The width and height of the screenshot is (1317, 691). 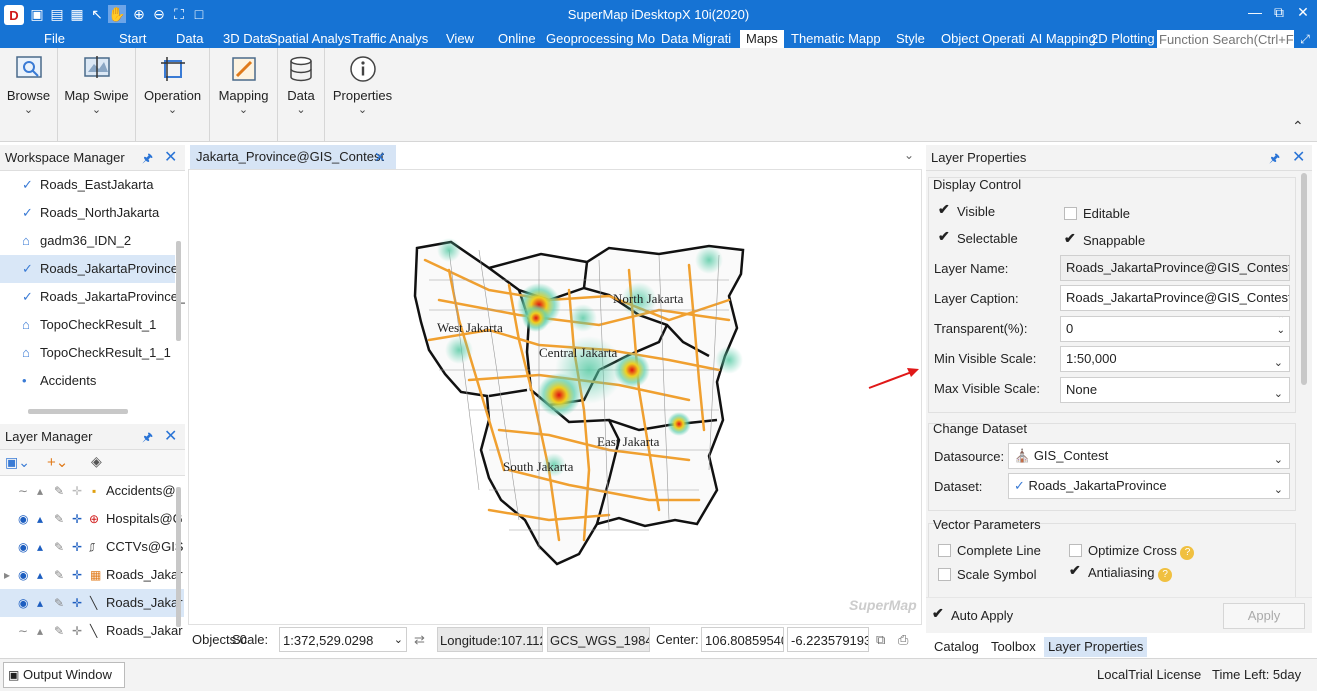 What do you see at coordinates (1063, 39) in the screenshot?
I see `menu-ai-mapping: AI Mapping` at bounding box center [1063, 39].